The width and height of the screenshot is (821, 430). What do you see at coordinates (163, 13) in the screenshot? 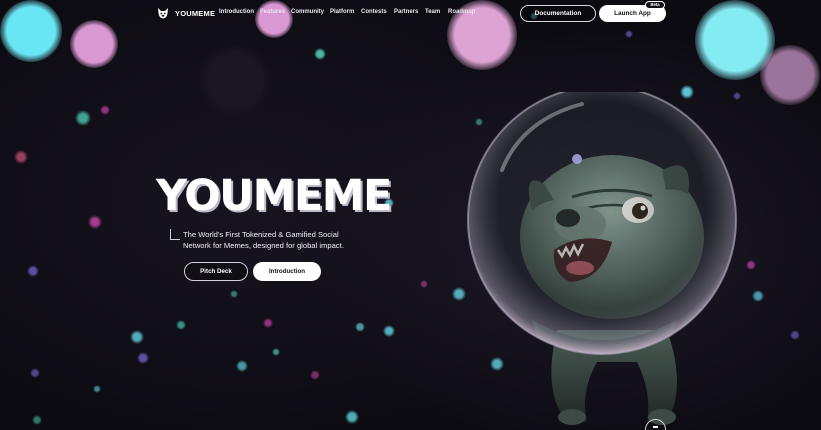
I see `pug-logo-icon` at bounding box center [163, 13].